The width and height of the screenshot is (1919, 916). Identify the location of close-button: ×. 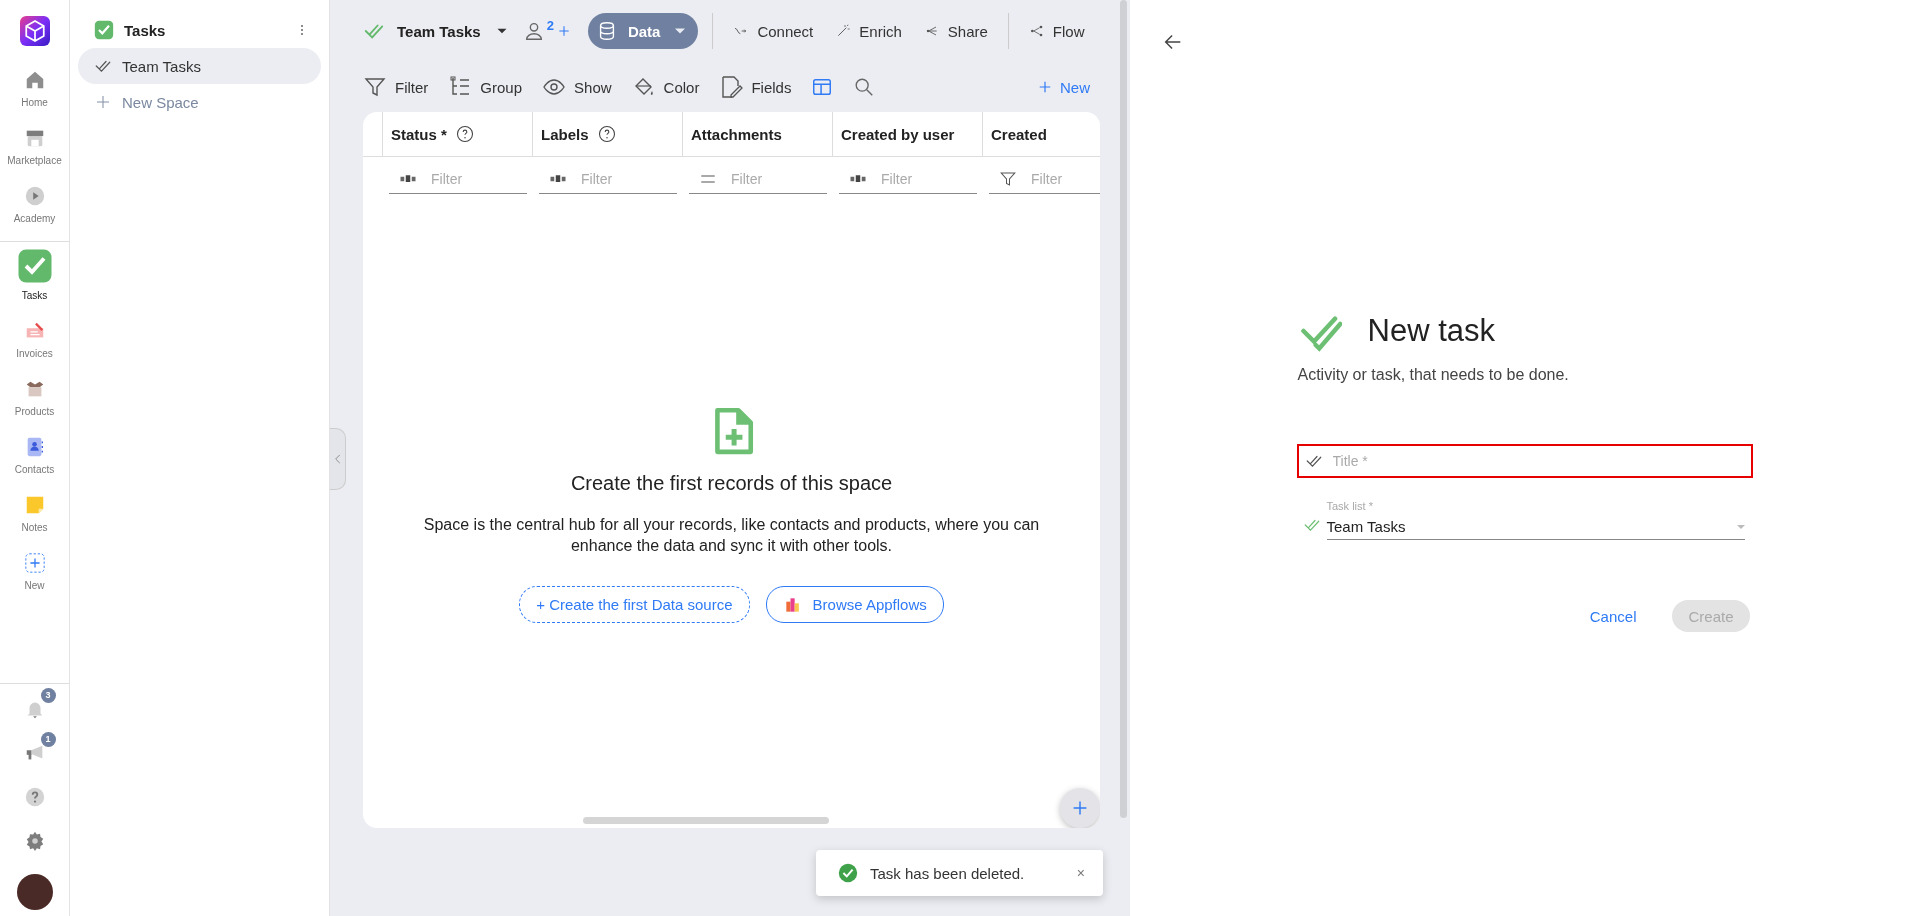
(1080, 873).